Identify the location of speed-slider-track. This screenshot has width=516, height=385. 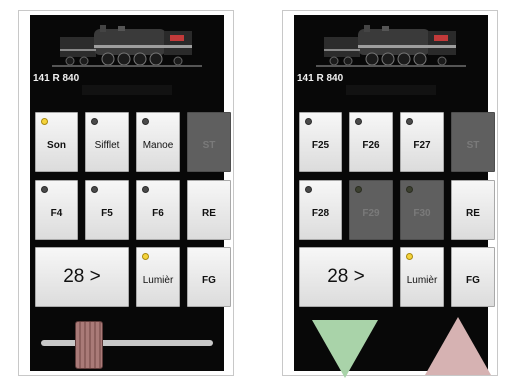
(127, 343).